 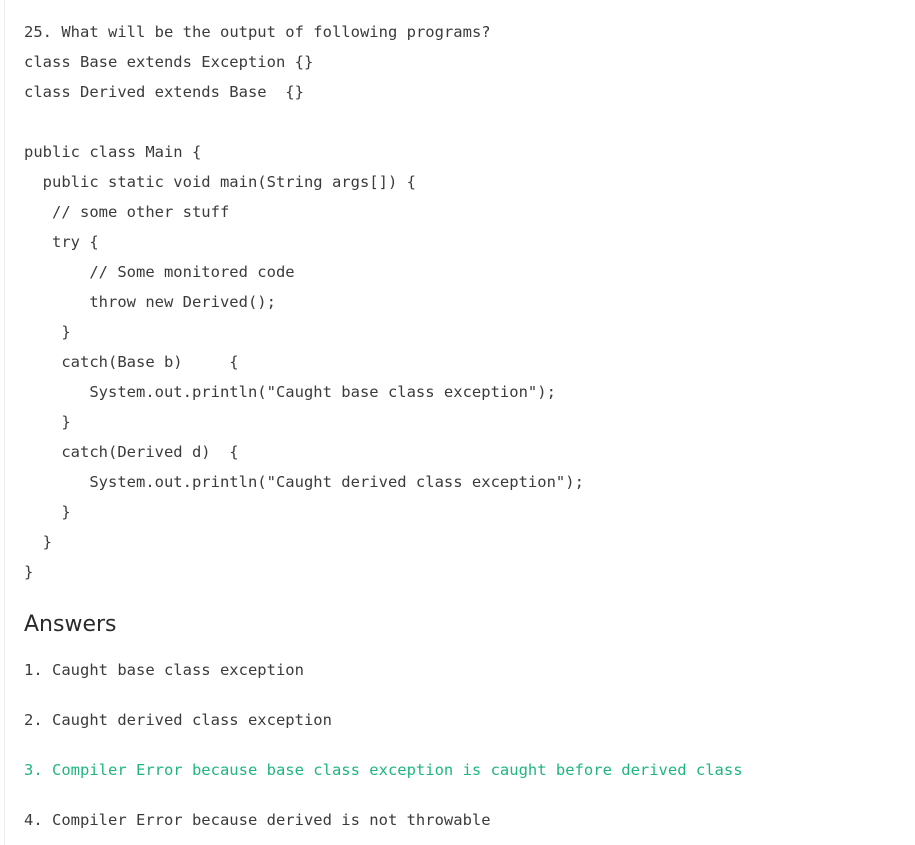 I want to click on answers-heading: Answers, so click(x=70, y=624).